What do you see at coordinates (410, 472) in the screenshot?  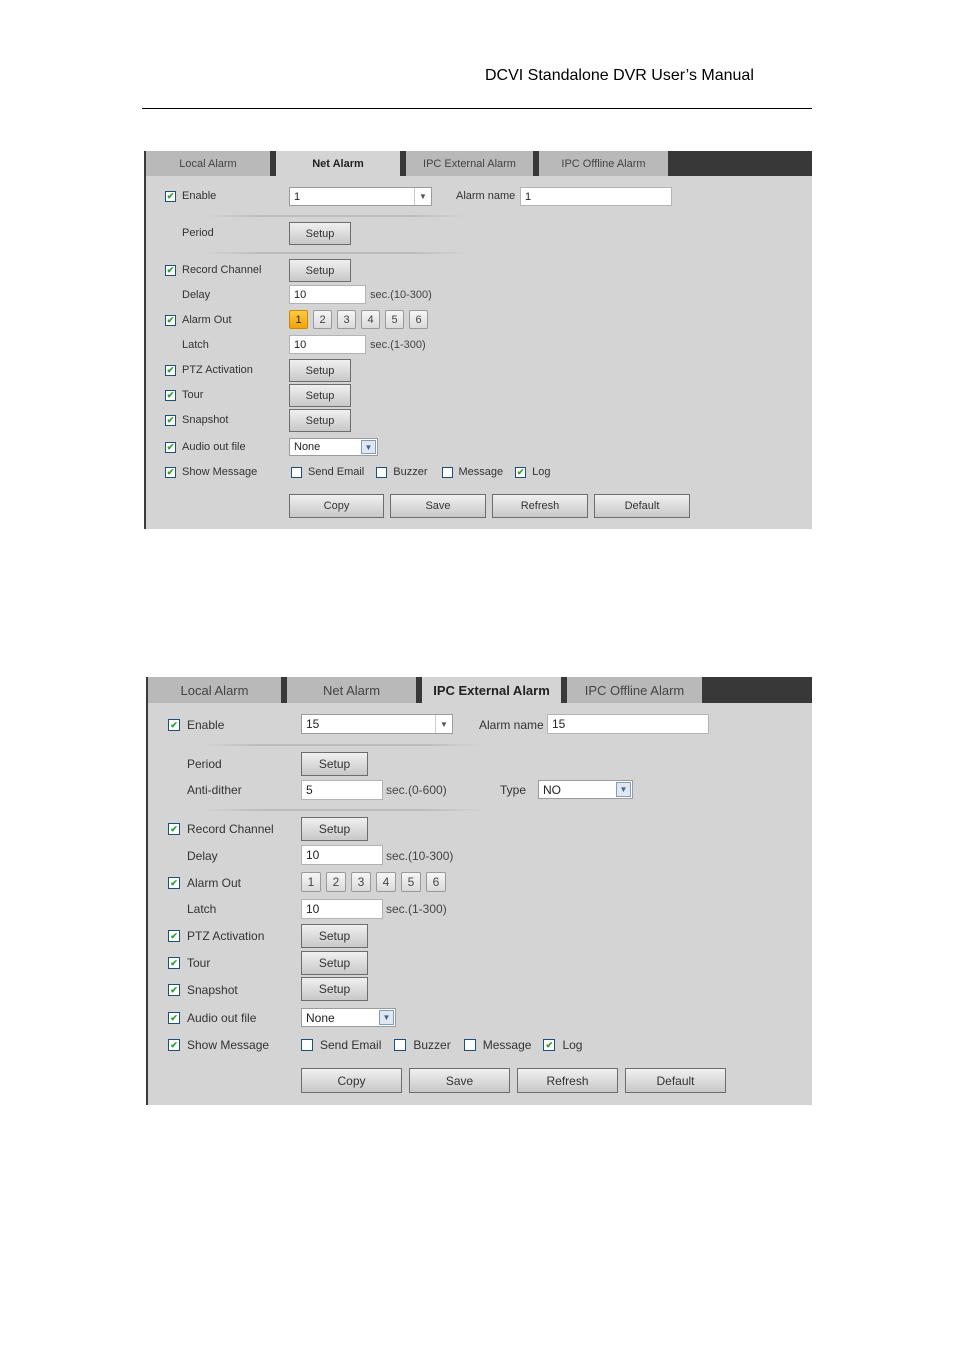 I see `buzzer-label: Buzzer` at bounding box center [410, 472].